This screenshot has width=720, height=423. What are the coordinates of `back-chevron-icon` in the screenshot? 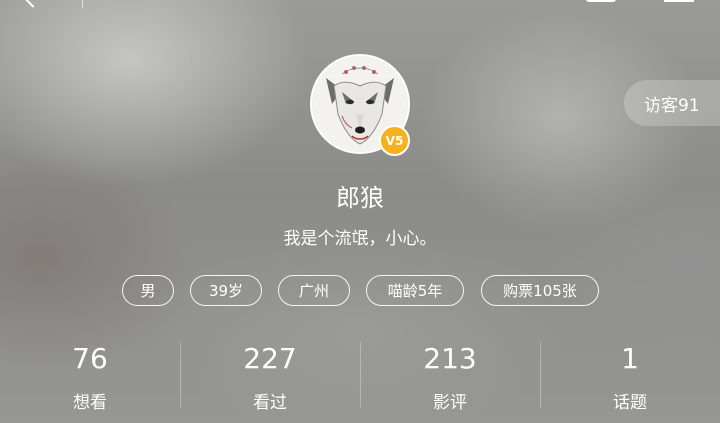 It's located at (33, 4).